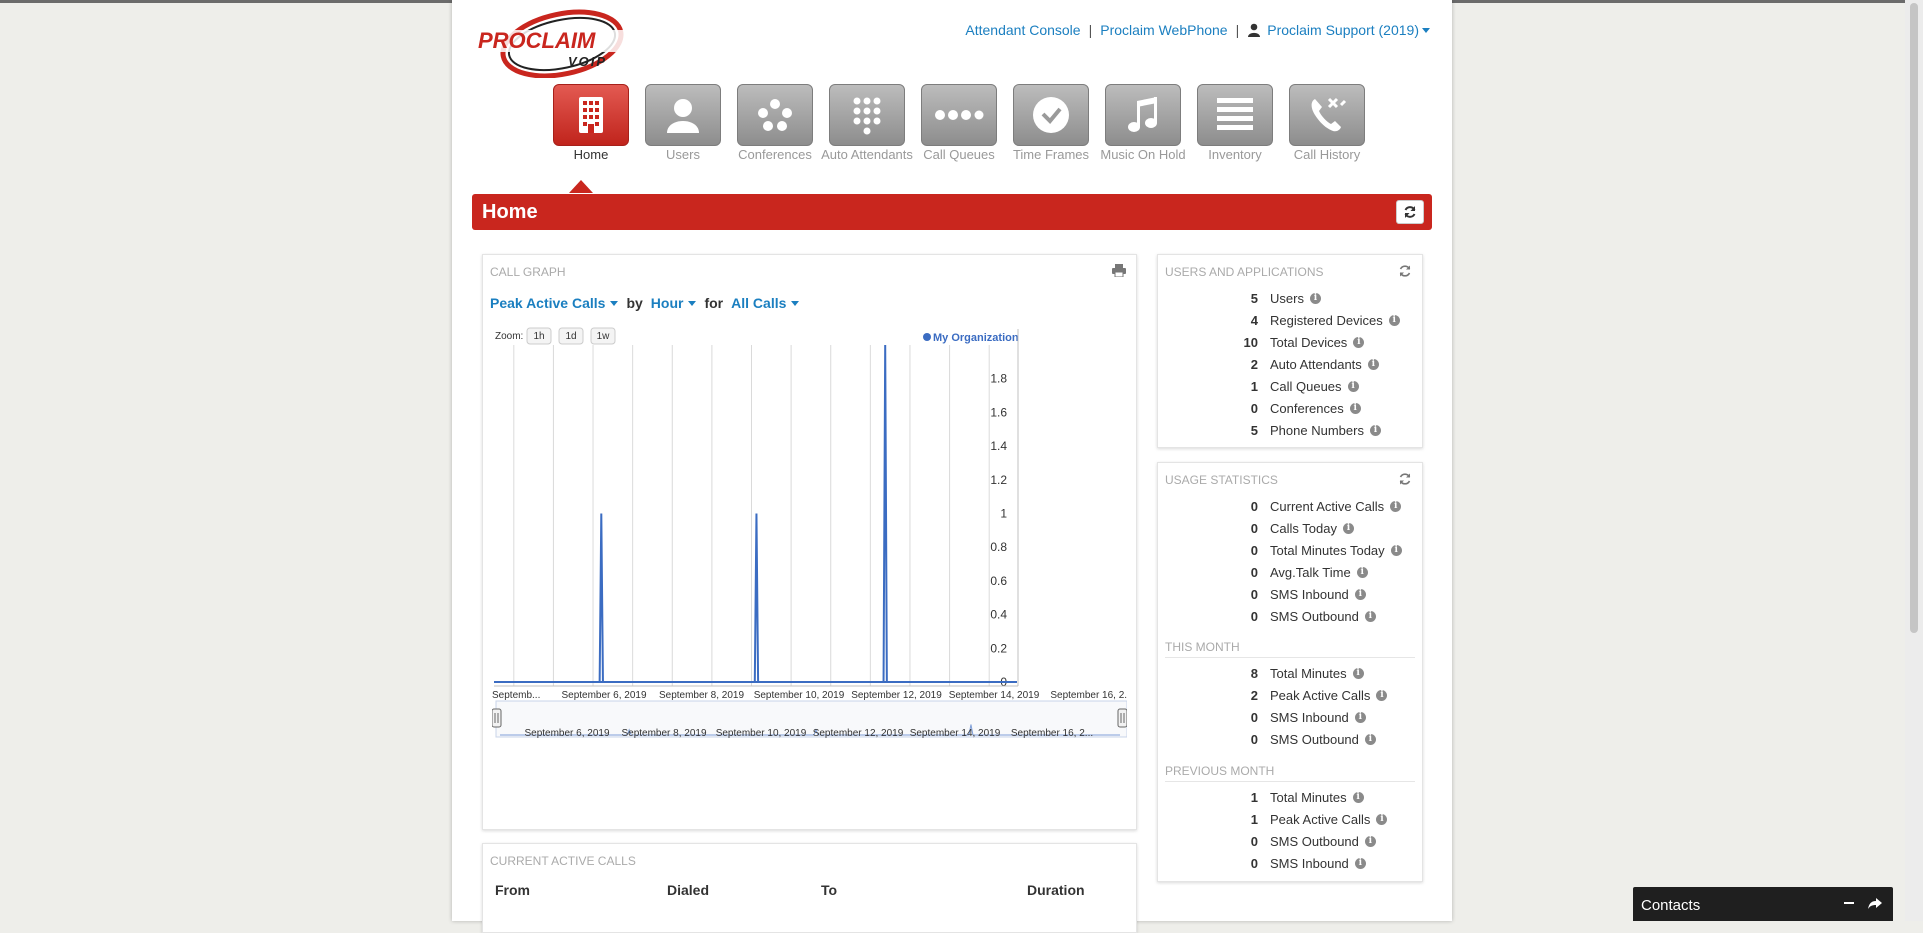 This screenshot has width=1923, height=933. What do you see at coordinates (1914, 318) in the screenshot?
I see `scrollbar-thumb` at bounding box center [1914, 318].